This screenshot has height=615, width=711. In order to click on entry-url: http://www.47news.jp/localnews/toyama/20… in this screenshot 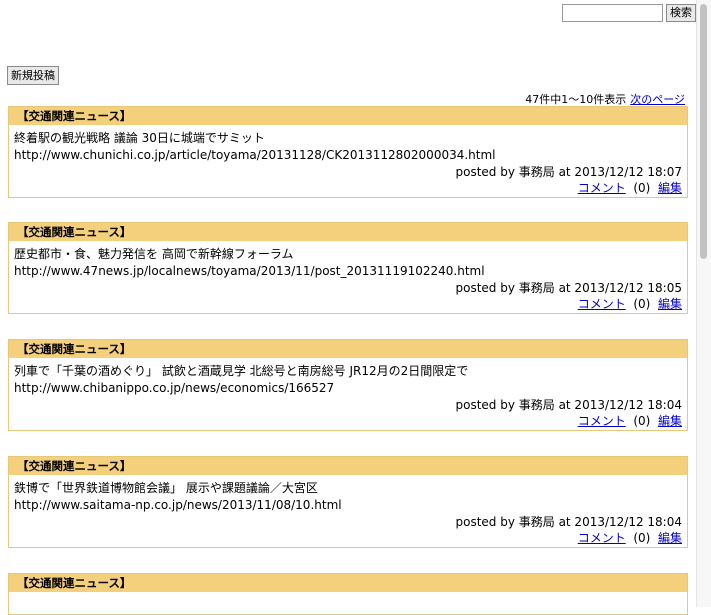, I will do `click(249, 271)`.